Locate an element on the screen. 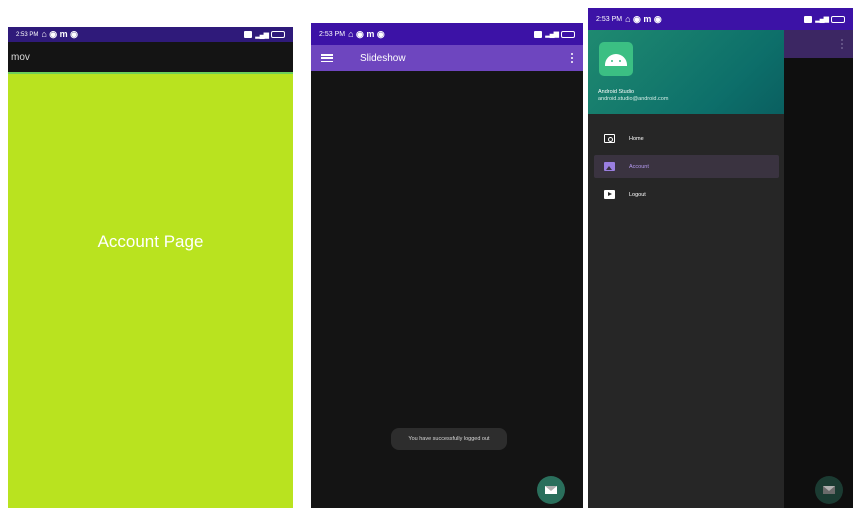  nav-item-logout: Logout is located at coordinates (686, 194).